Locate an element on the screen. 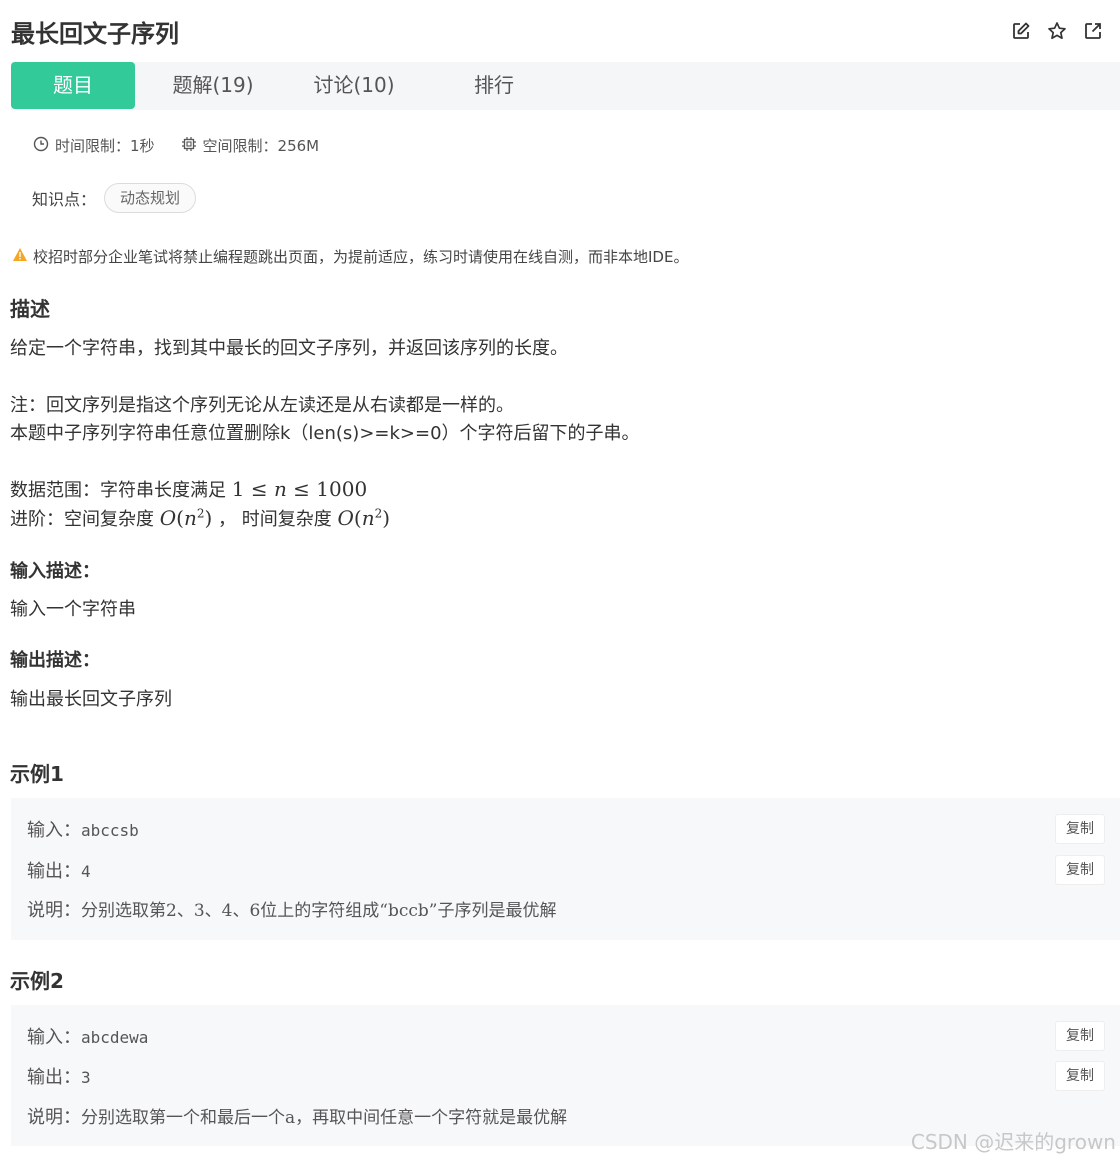 The width and height of the screenshot is (1120, 1160). description-line: 注：回文序列是指这个序列无论从左读还是从右读都是一样的。 is located at coordinates (262, 405).